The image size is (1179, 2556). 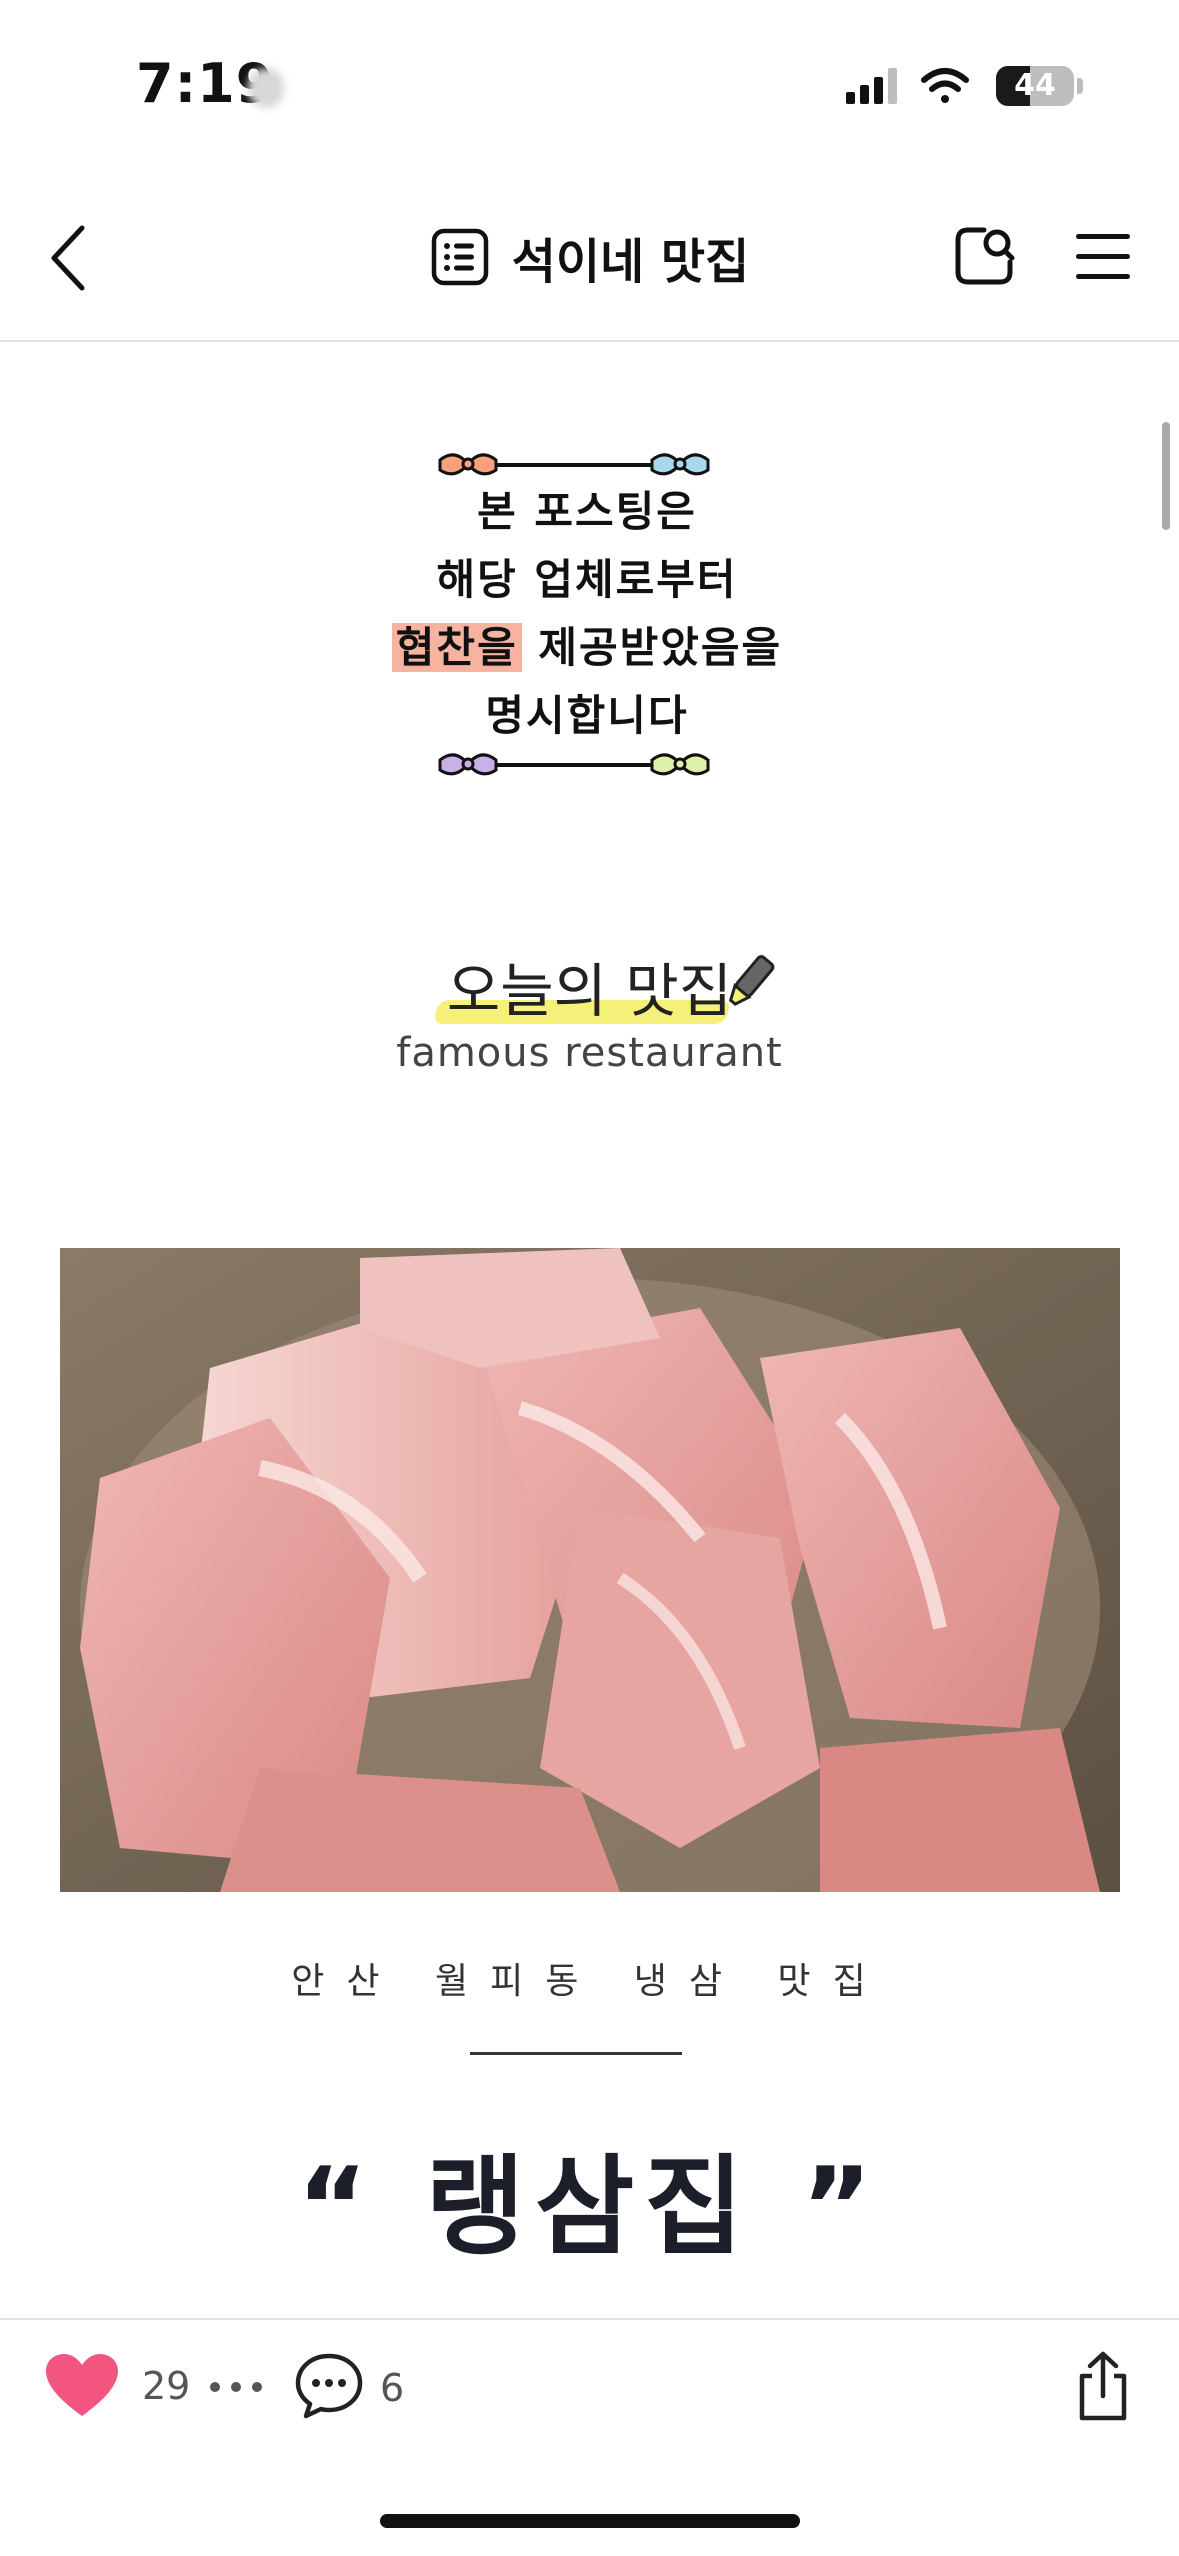 I want to click on restaurant-name: “ 랭삼집 ”, so click(x=589, y=2207).